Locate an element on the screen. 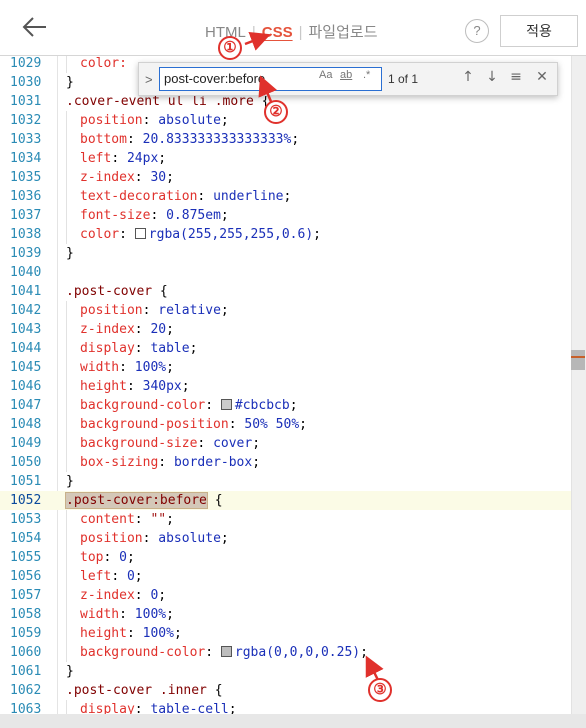 The width and height of the screenshot is (586, 728). callout-3-arrow is located at coordinates (374, 668).